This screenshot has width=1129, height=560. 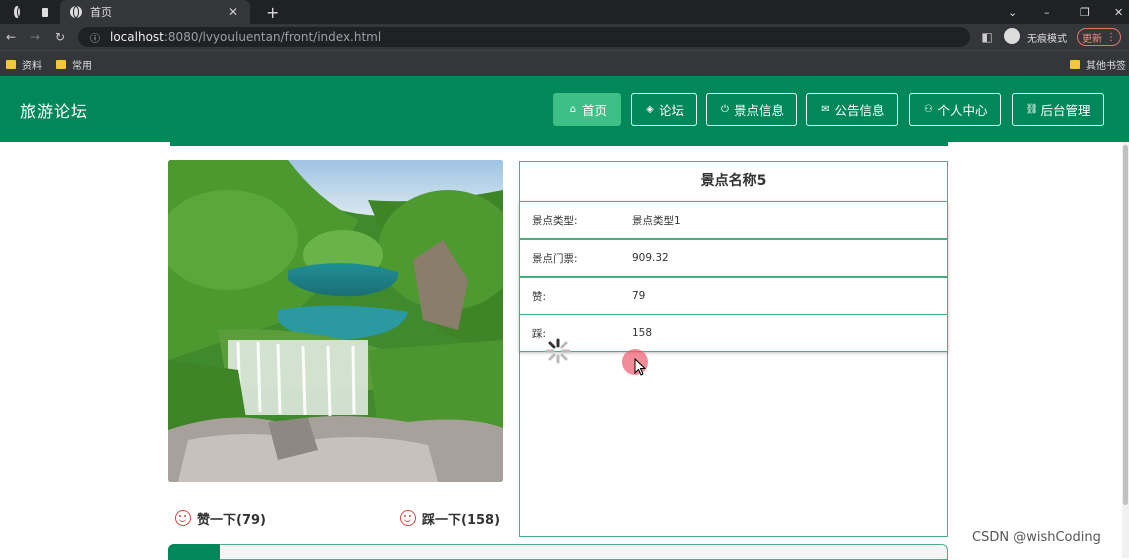 What do you see at coordinates (733, 181) in the screenshot?
I see `attraction-name: 景点名称5` at bounding box center [733, 181].